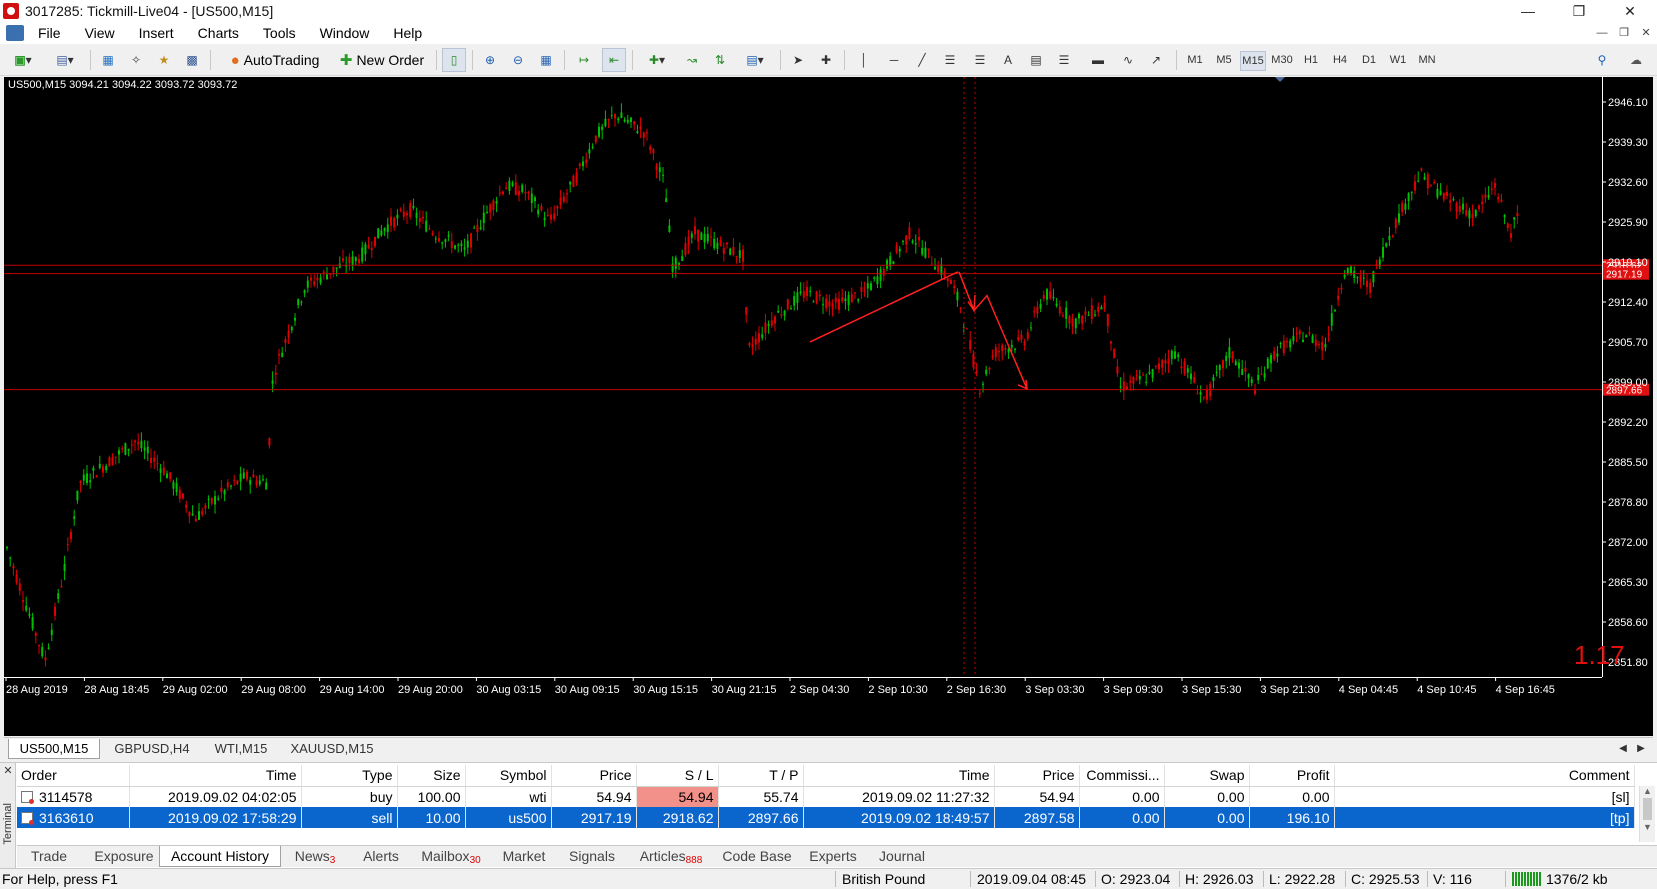 The height and width of the screenshot is (889, 1657). Describe the element at coordinates (922, 60) in the screenshot. I see `trendline-icon: ╱` at that location.